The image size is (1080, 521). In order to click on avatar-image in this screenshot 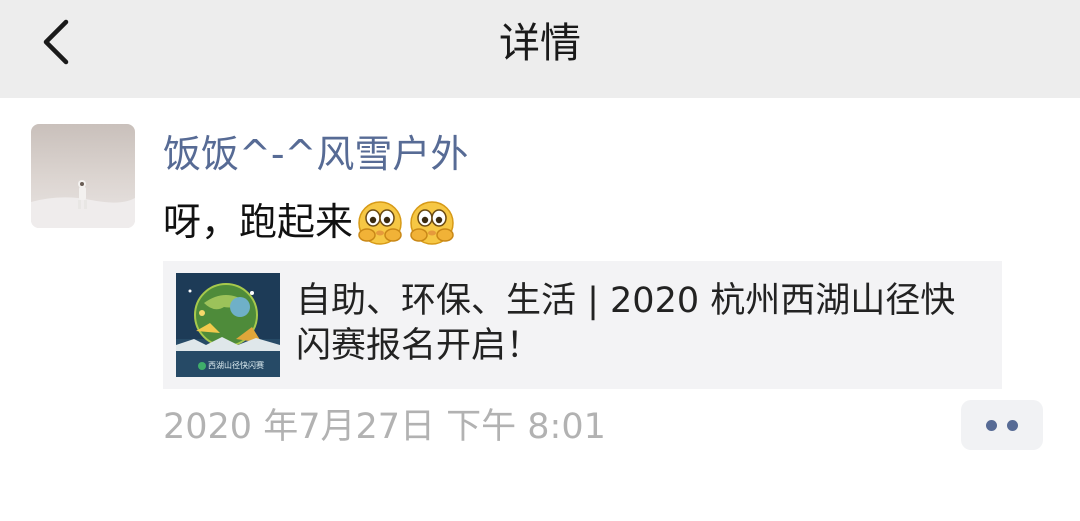, I will do `click(83, 176)`.